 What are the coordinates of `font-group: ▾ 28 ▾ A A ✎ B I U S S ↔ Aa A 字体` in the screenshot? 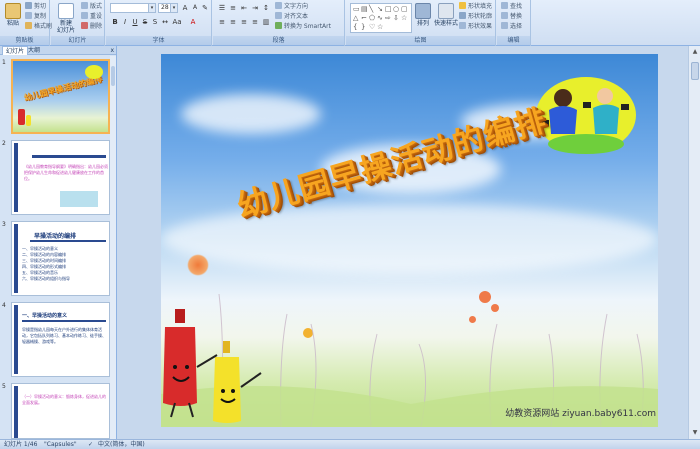 It's located at (159, 23).